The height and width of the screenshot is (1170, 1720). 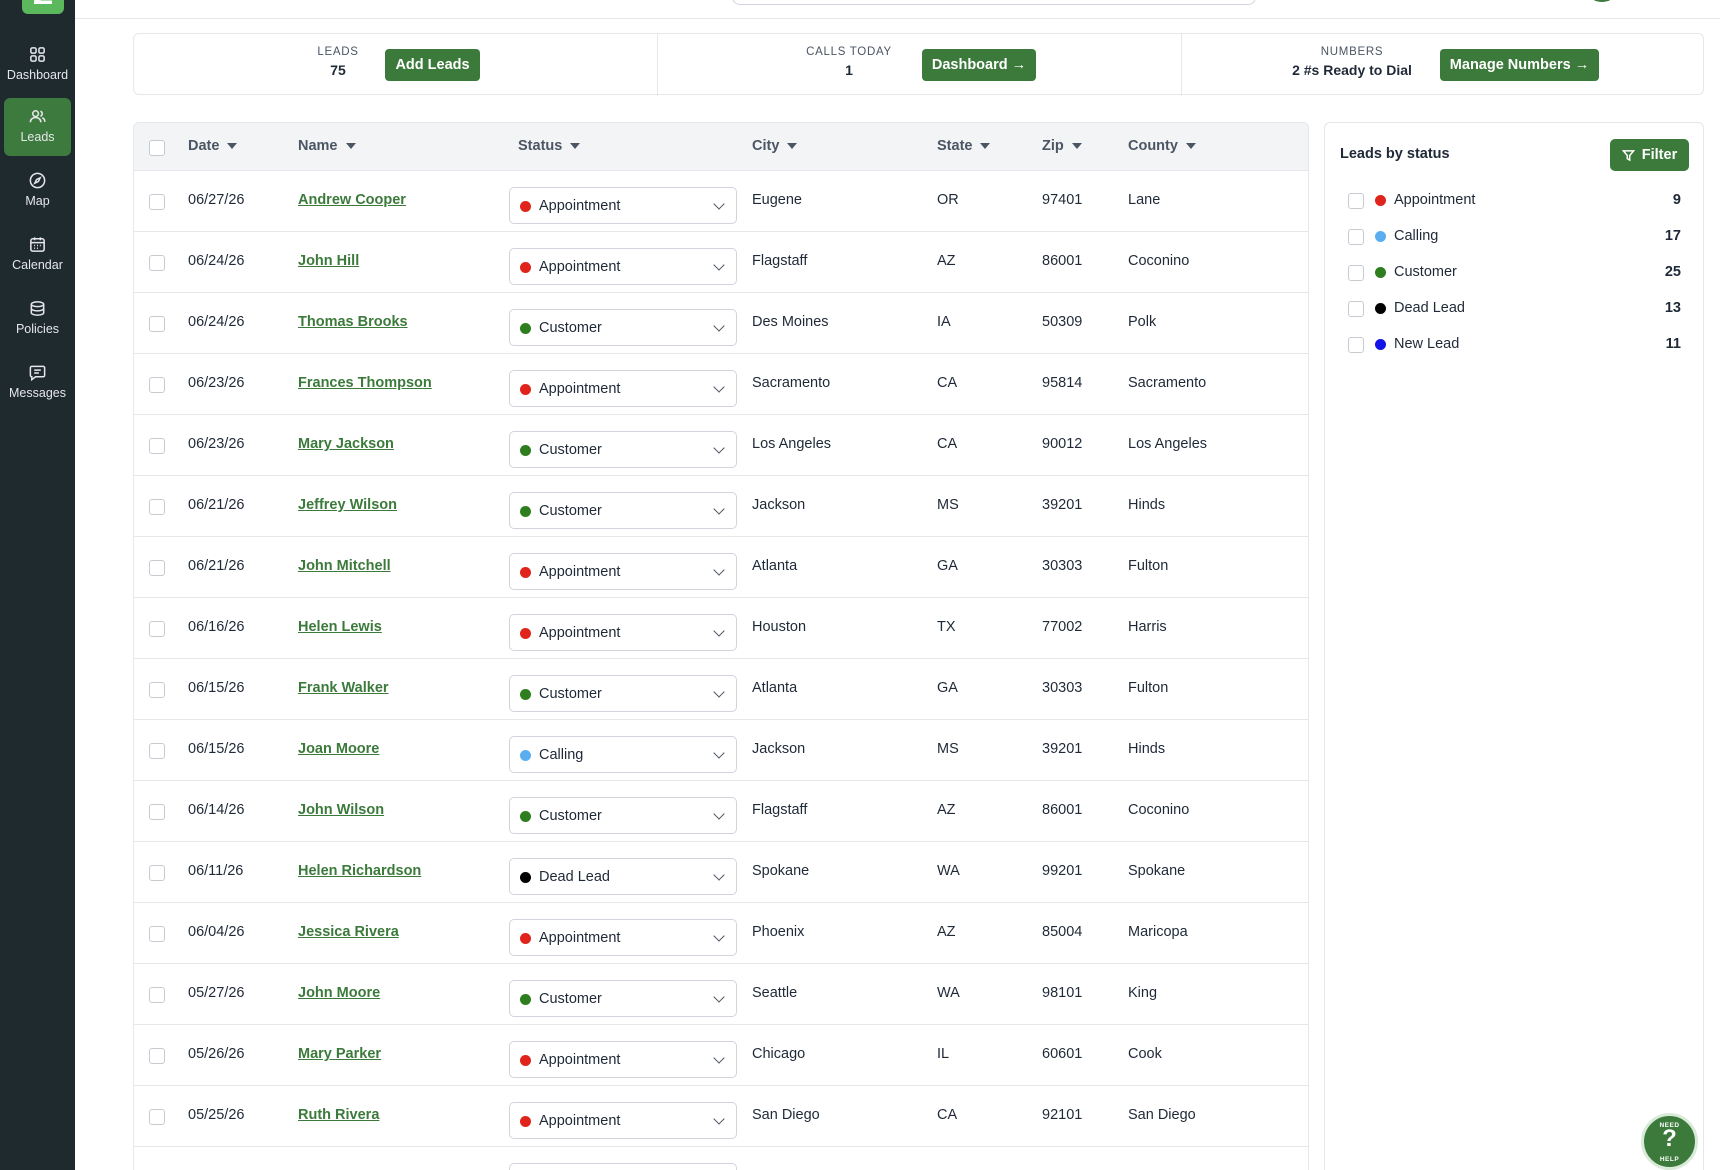 What do you see at coordinates (37, 254) in the screenshot?
I see `sidebar-item-calendar: Calendar` at bounding box center [37, 254].